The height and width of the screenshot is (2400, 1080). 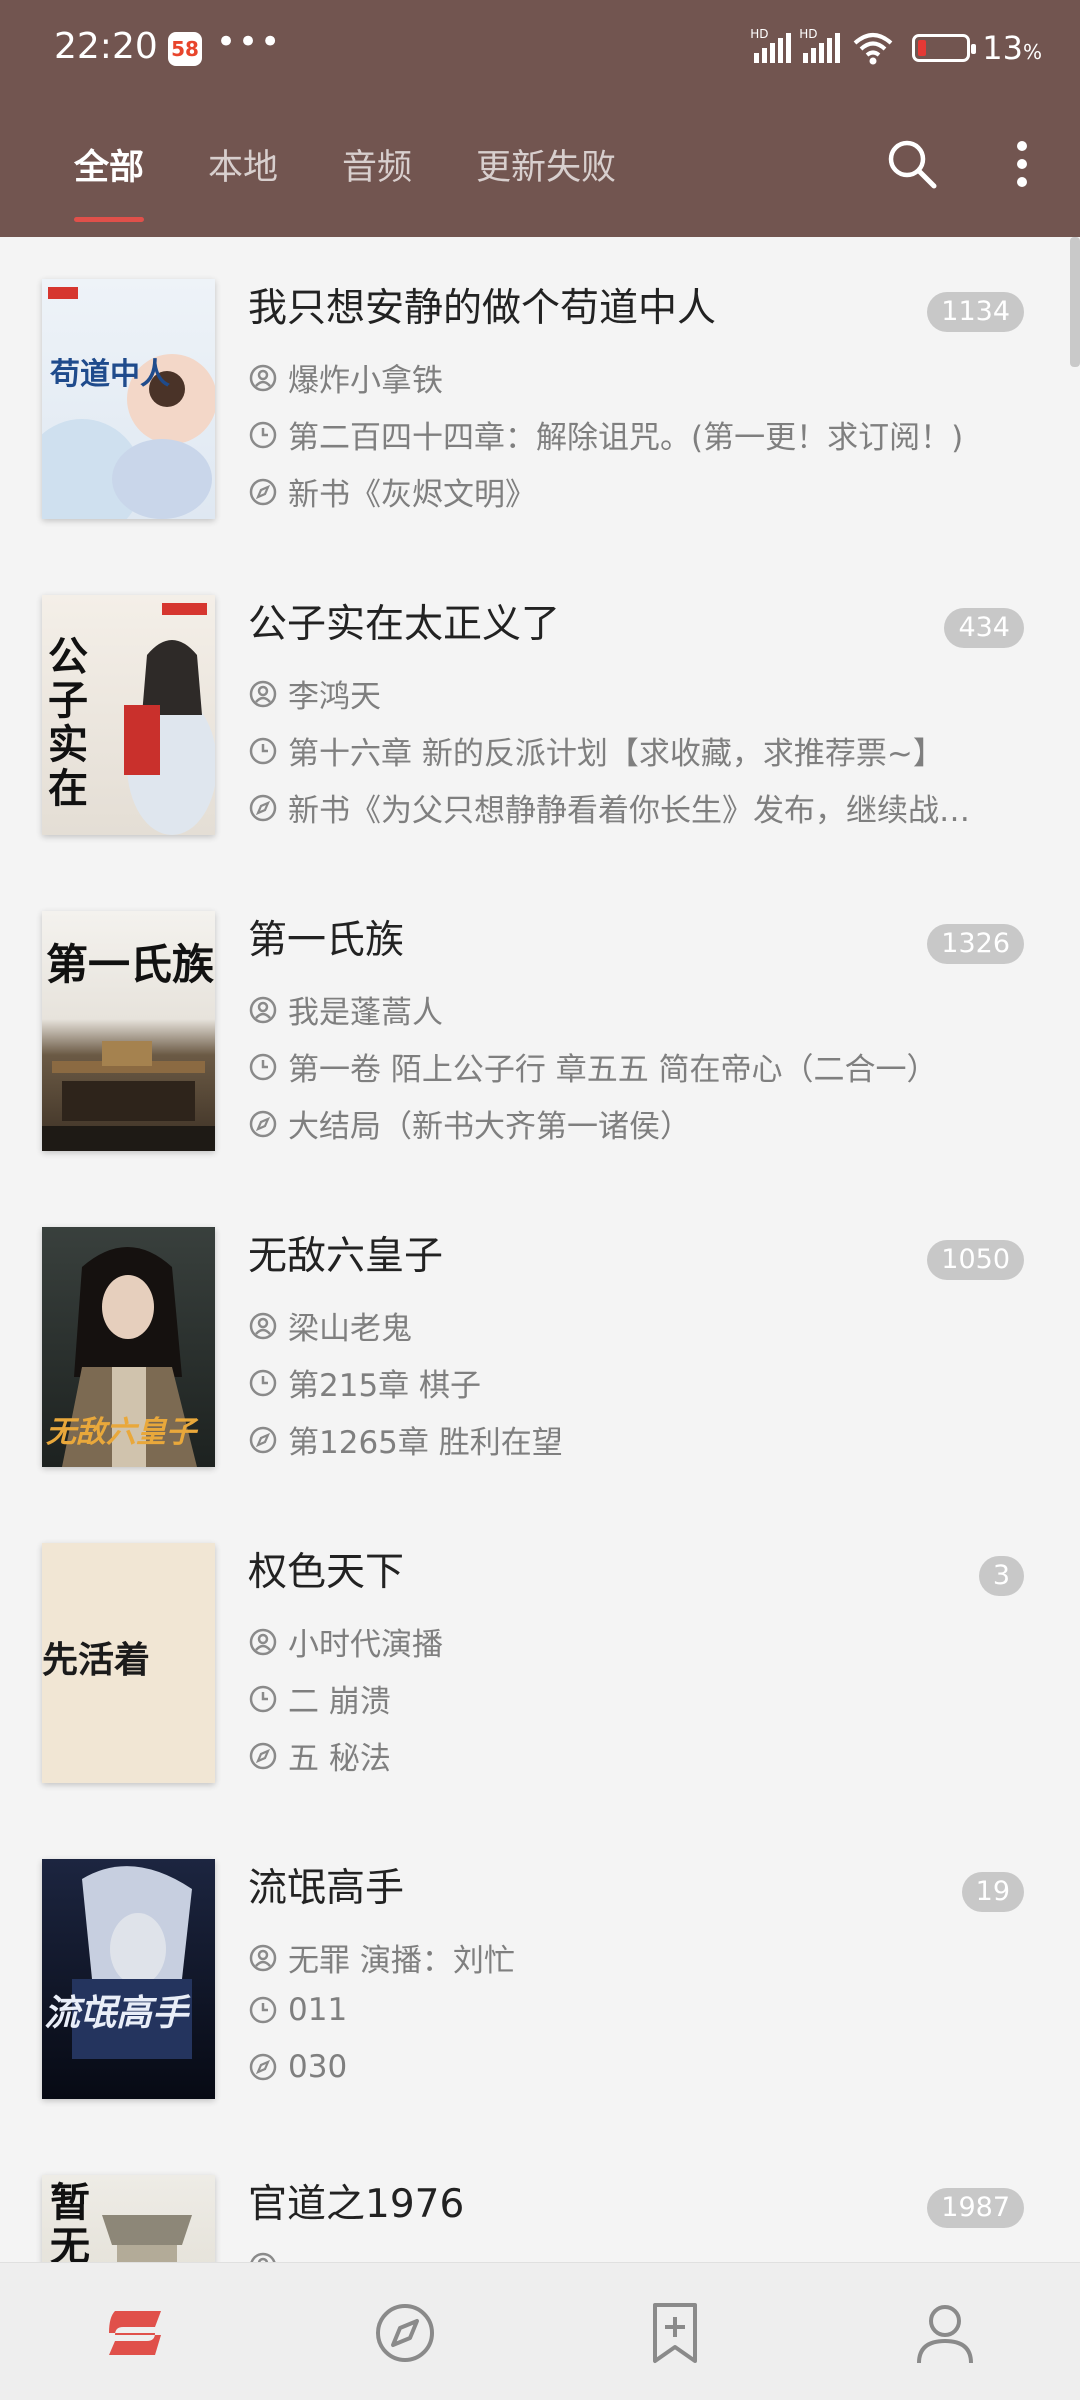 I want to click on book-latest-read: 二 崩溃, so click(x=319, y=1698).